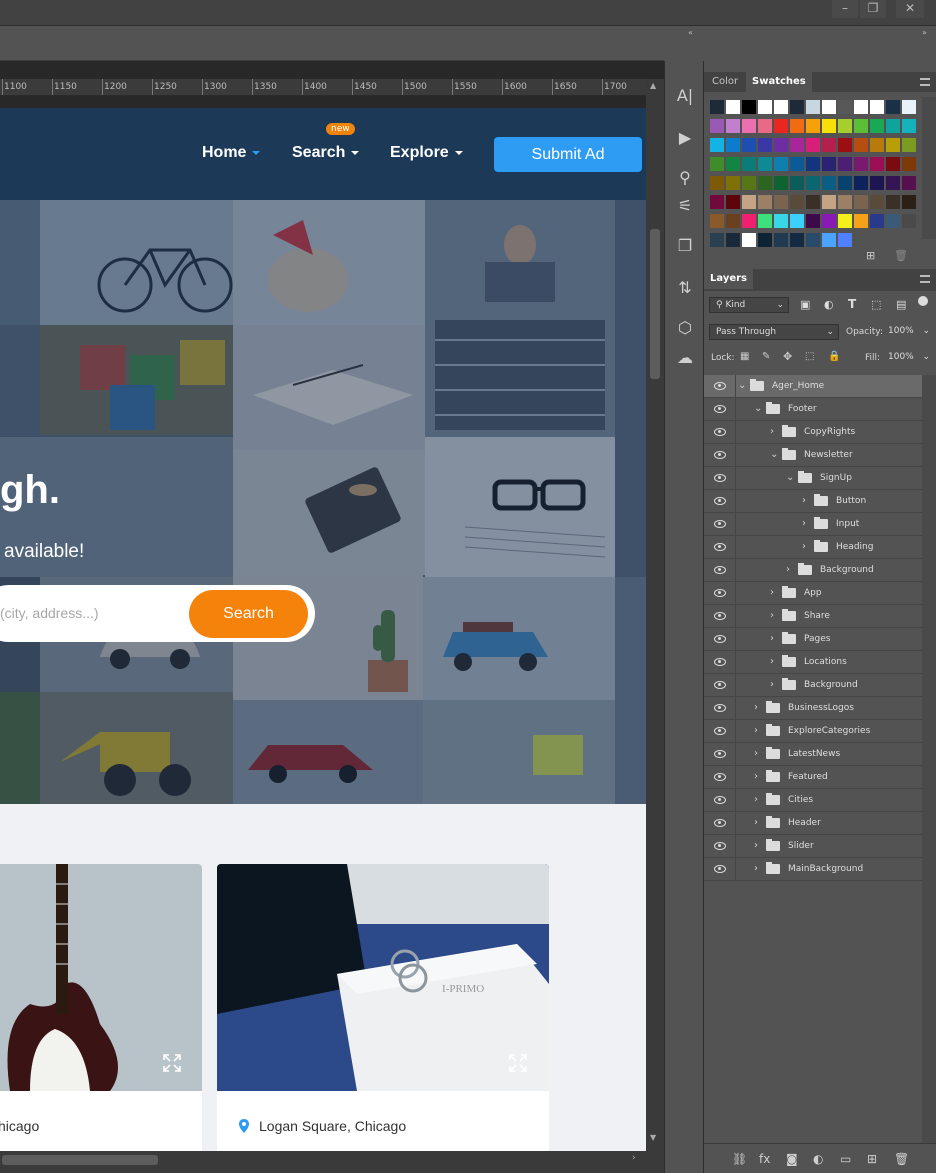 This screenshot has height=1173, width=936. I want to click on layer-row: › Header, so click(813, 823).